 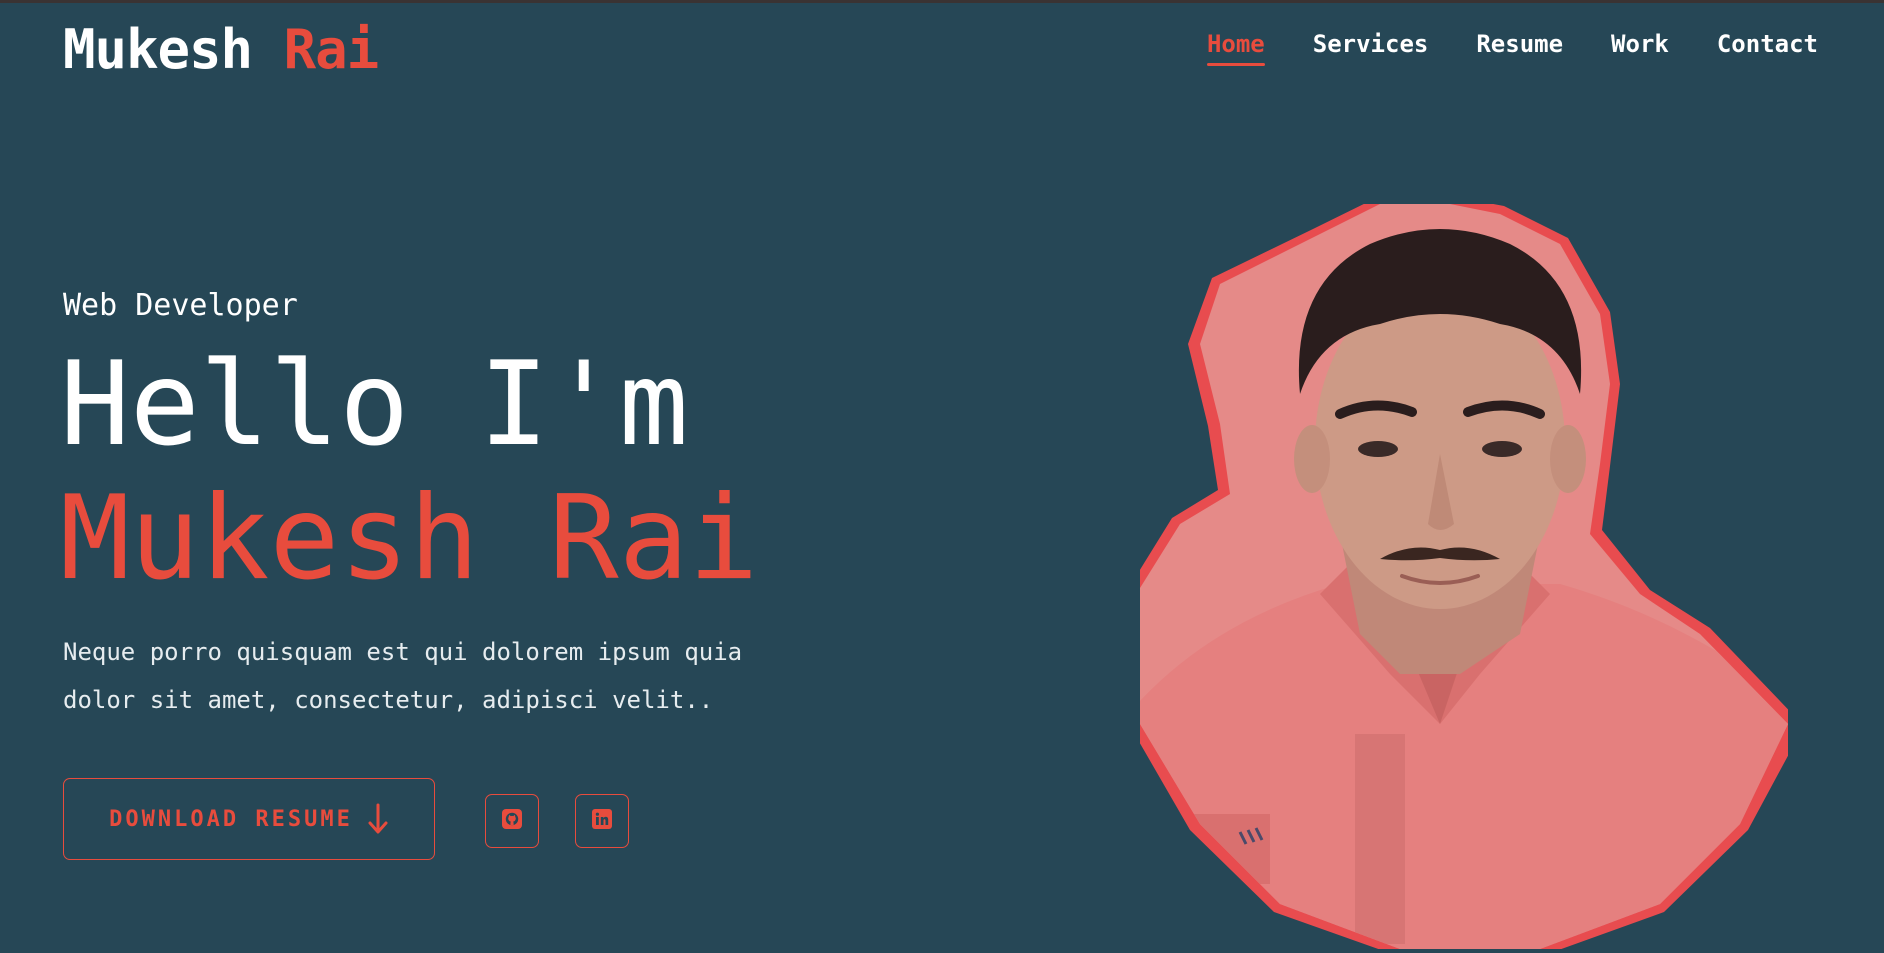 I want to click on linkedin-icon, so click(x=602, y=821).